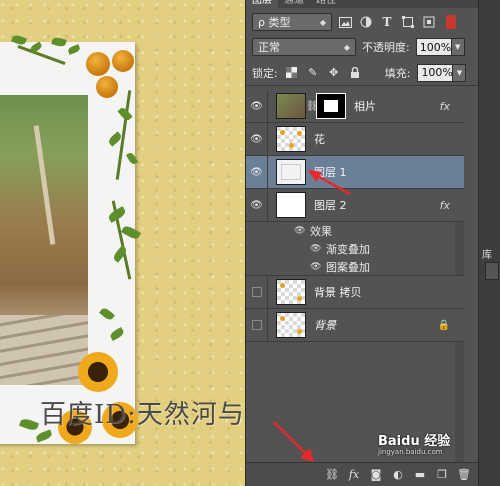  Describe the element at coordinates (332, 475) in the screenshot. I see `link-layers-icon: ⛓` at that location.